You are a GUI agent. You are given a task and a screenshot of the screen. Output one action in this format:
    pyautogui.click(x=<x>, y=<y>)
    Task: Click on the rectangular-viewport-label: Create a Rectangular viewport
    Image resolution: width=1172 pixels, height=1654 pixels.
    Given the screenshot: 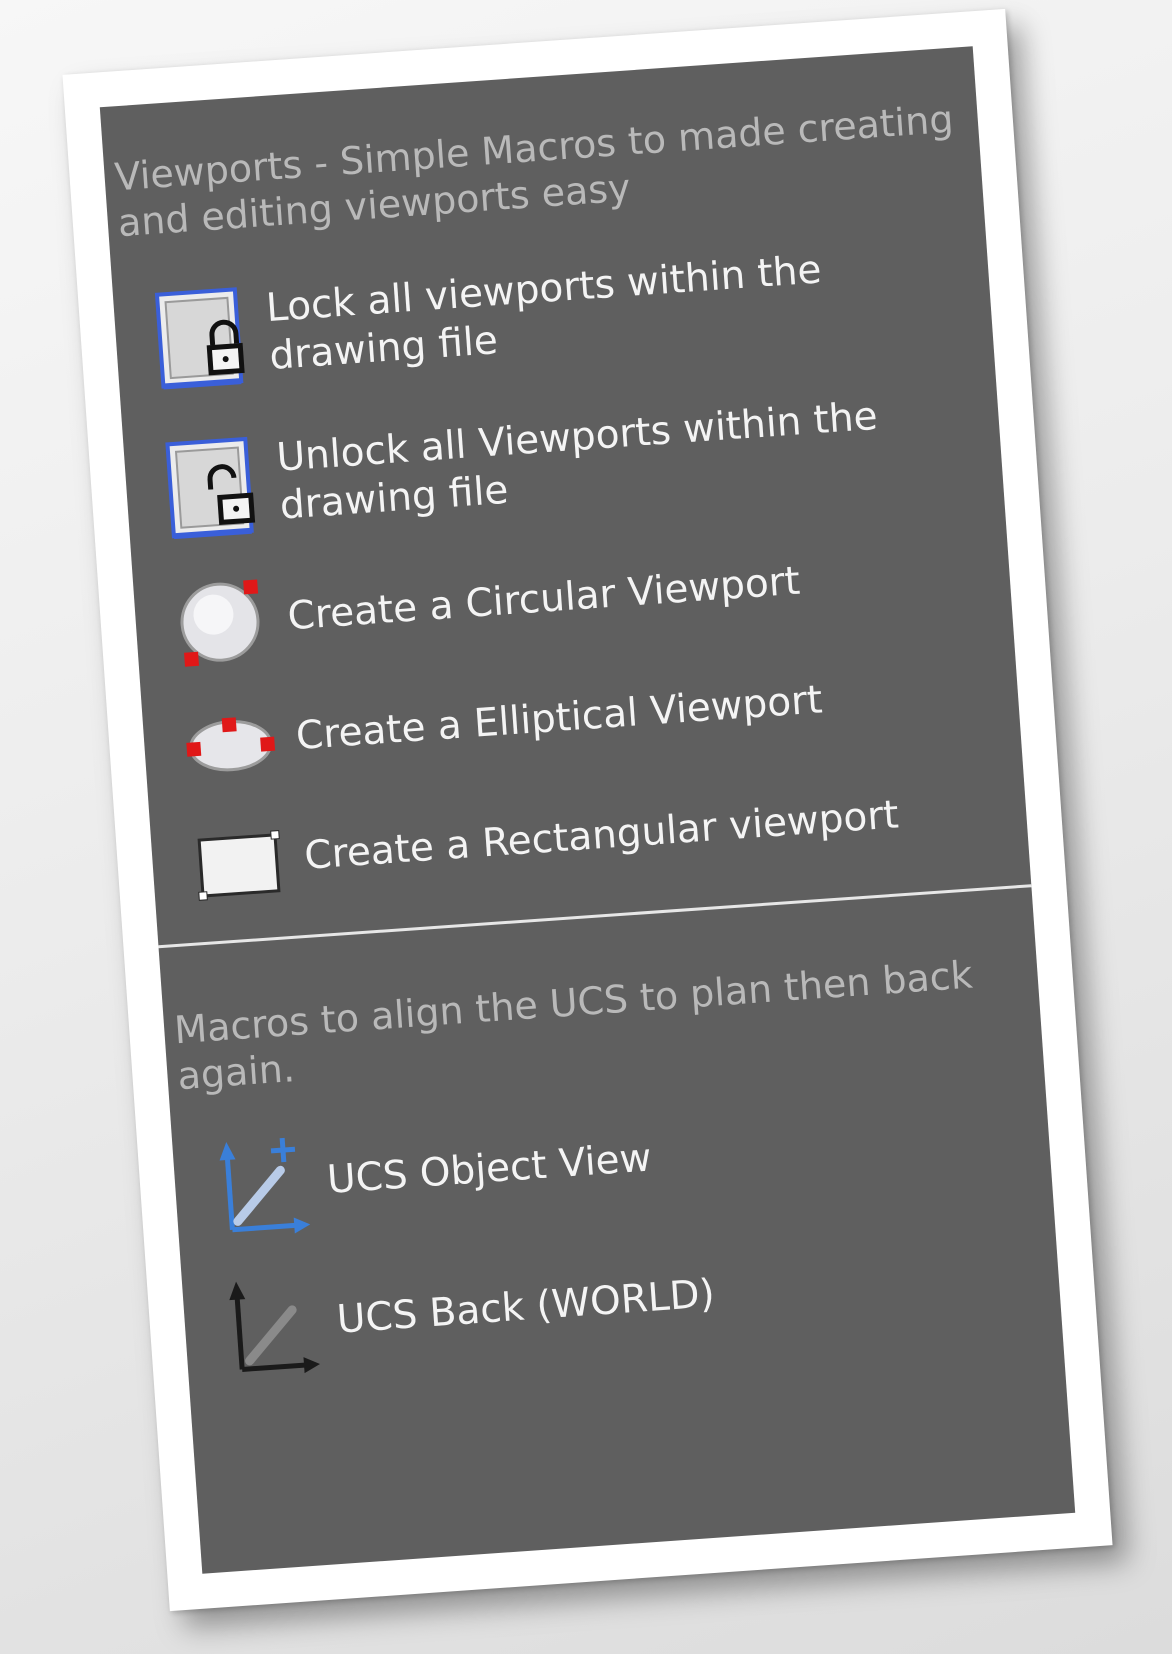 What is the action you would take?
    pyautogui.click(x=601, y=835)
    